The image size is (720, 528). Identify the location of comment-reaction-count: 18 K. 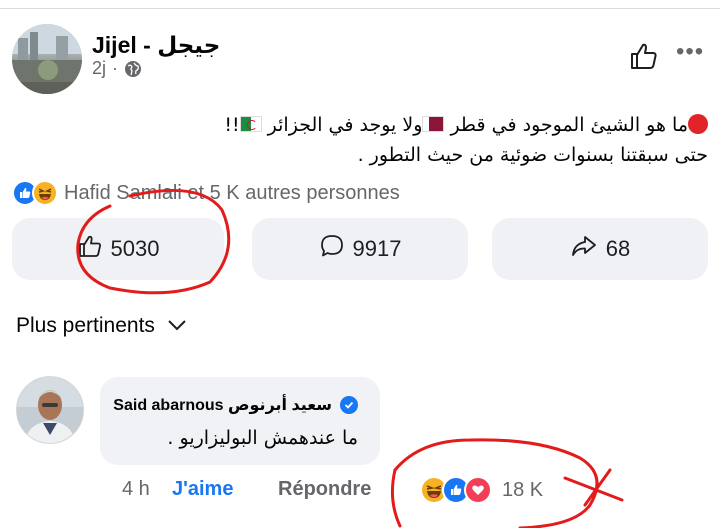
(523, 489).